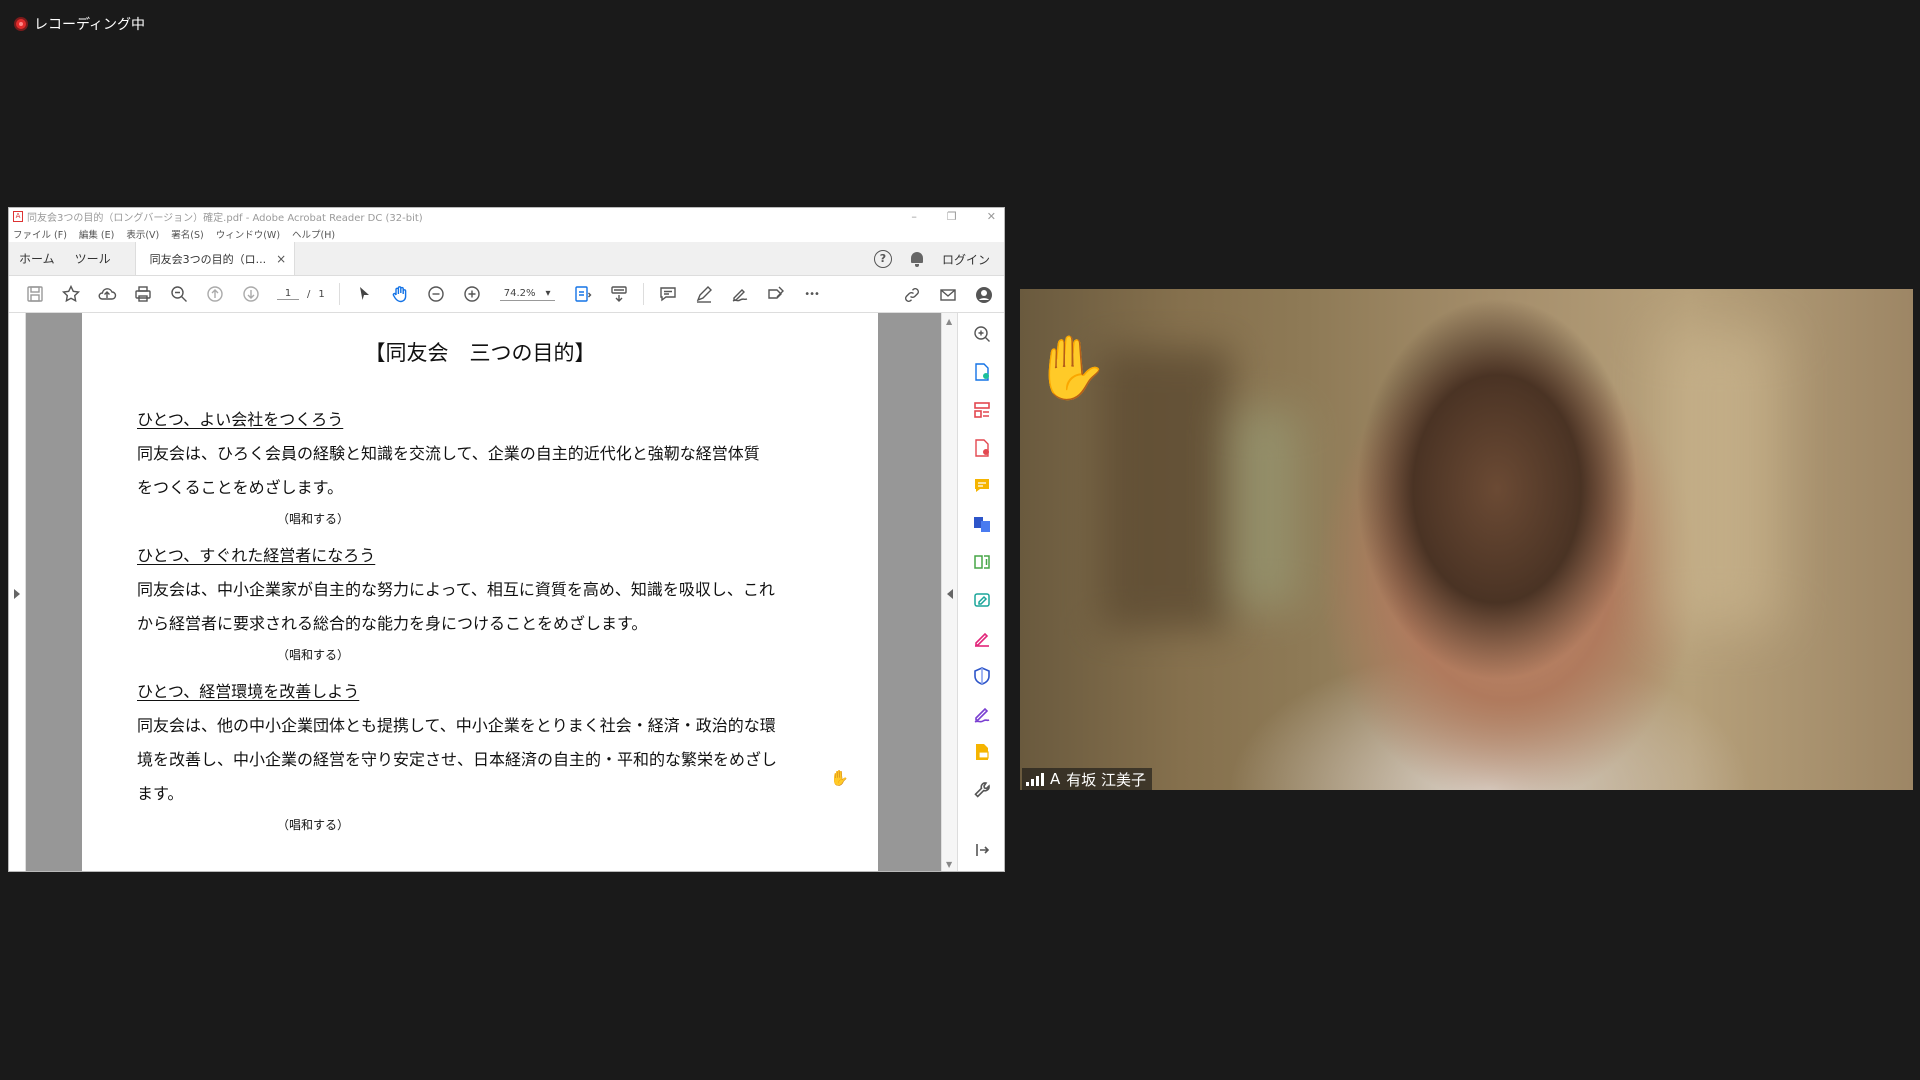  Describe the element at coordinates (248, 234) in the screenshot. I see `menu-window: ウィンドウ(W)` at that location.